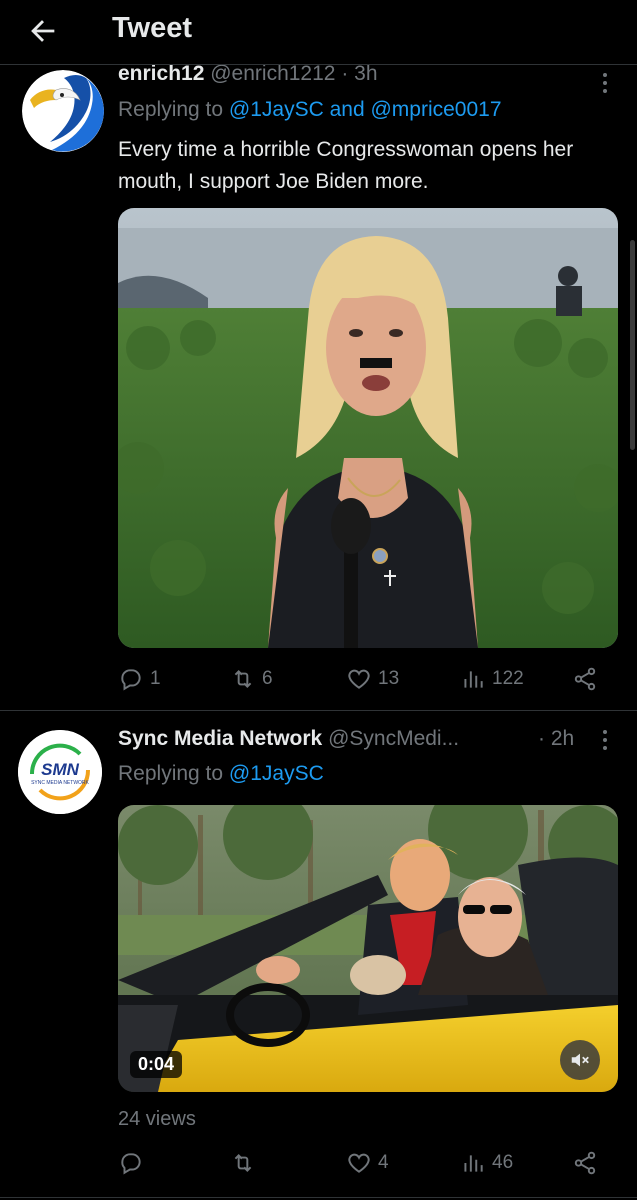 The image size is (637, 1200). I want to click on arrow-left-icon, so click(43, 31).